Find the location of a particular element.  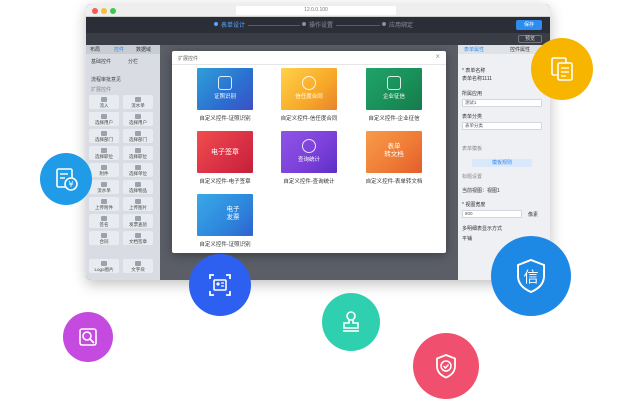

invoice-icon: ¥ is located at coordinates (67, 179).